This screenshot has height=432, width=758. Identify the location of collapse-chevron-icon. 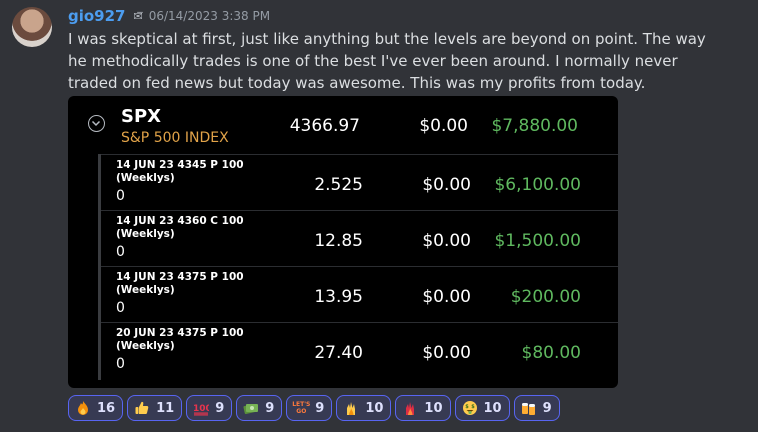
(96, 123).